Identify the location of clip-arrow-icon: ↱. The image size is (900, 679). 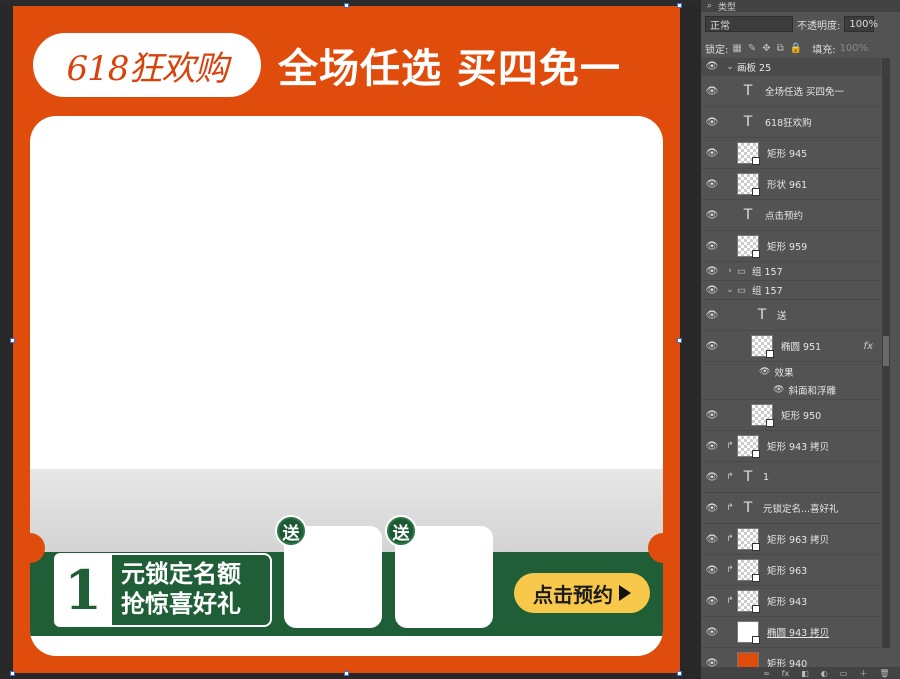
(730, 601).